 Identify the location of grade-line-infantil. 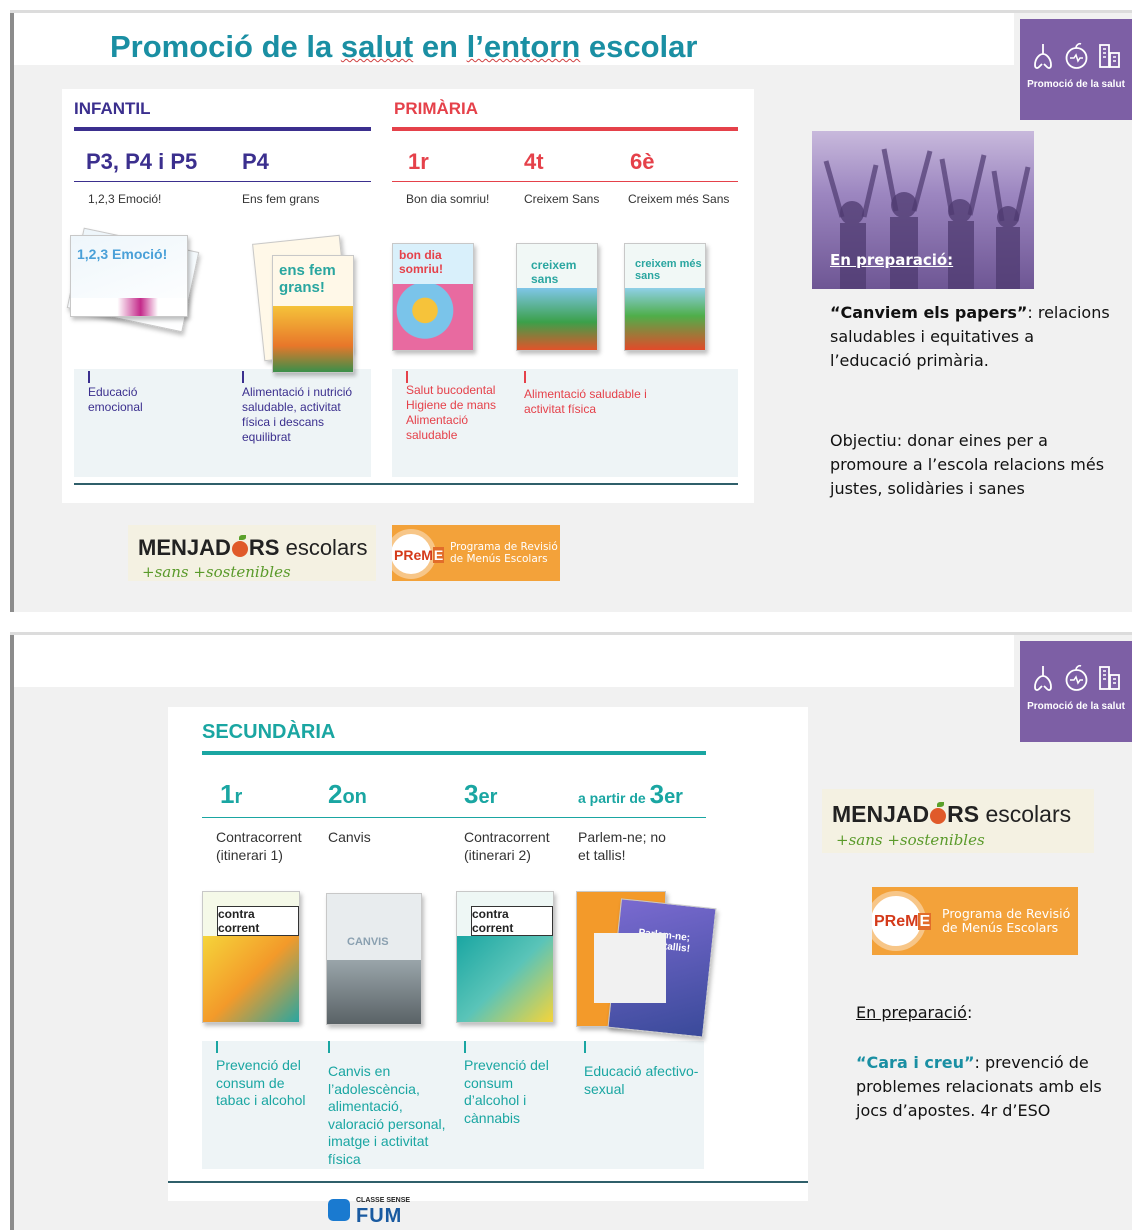
(222, 181).